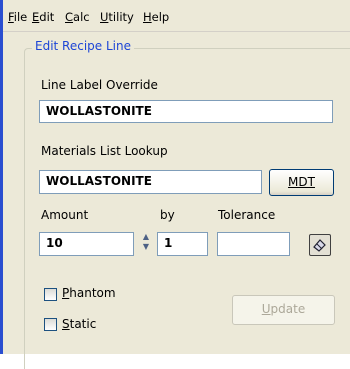  I want to click on tolerance-input, so click(253, 244).